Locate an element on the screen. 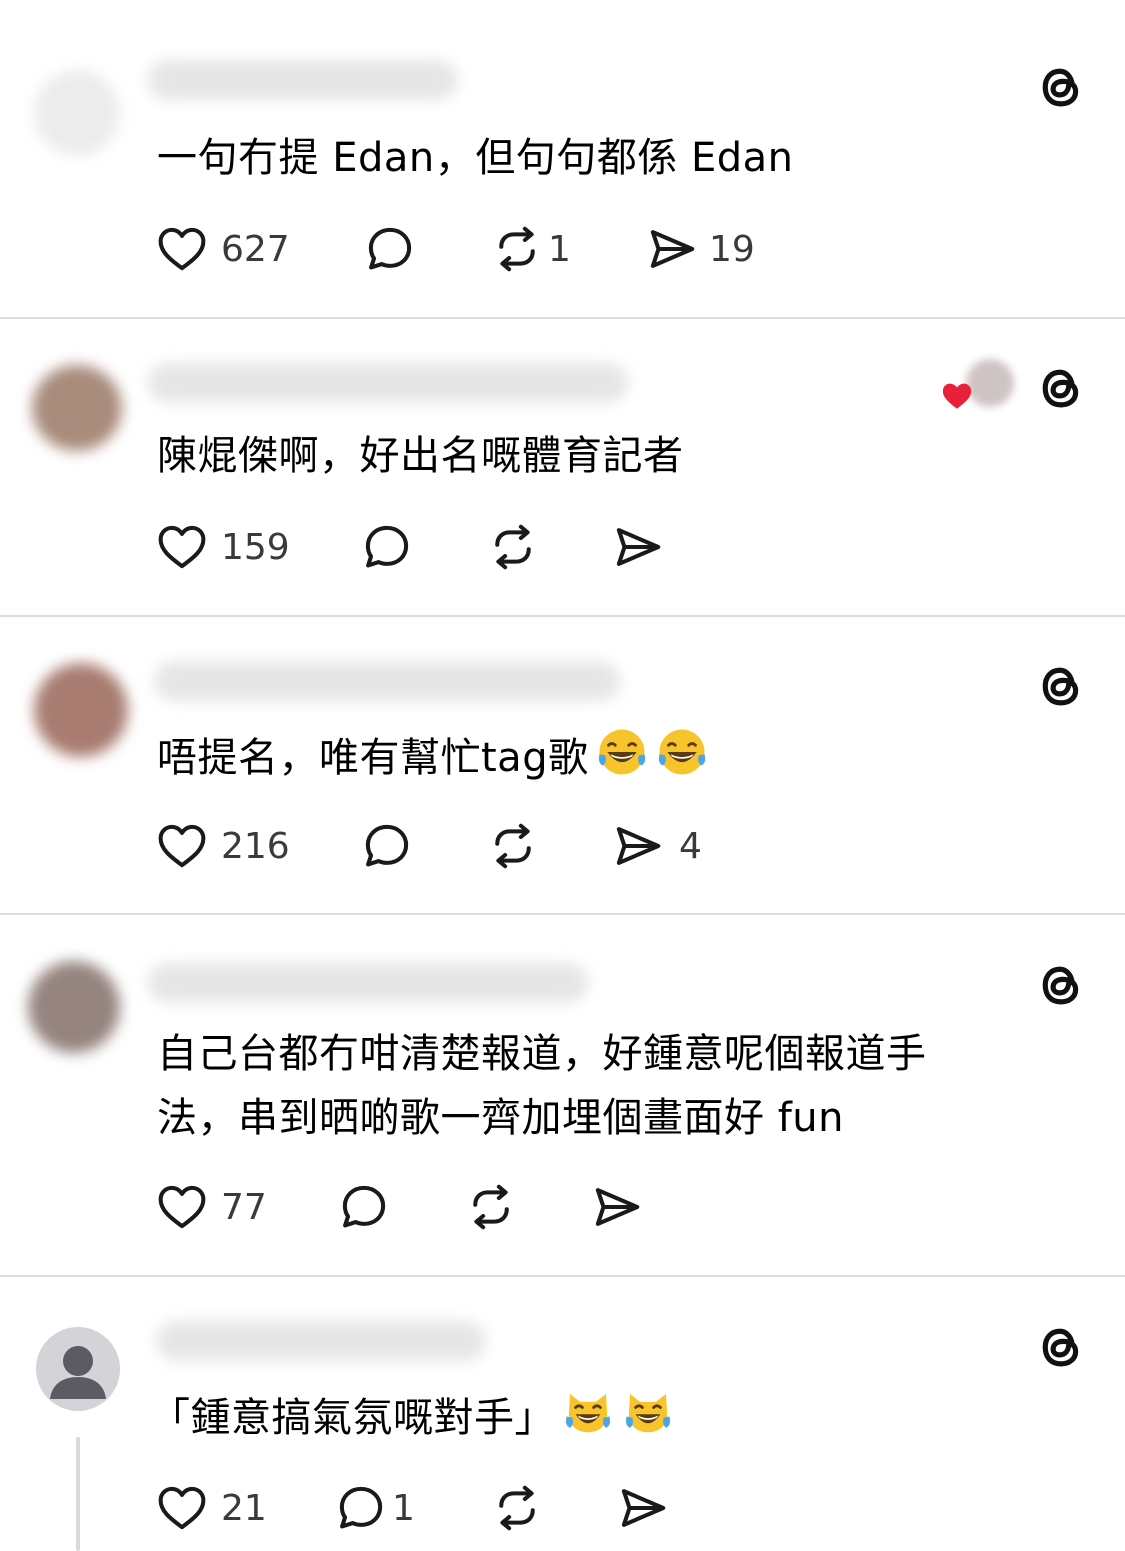 This screenshot has width=1125, height=1551. person-silhouette-icon is located at coordinates (78, 1372).